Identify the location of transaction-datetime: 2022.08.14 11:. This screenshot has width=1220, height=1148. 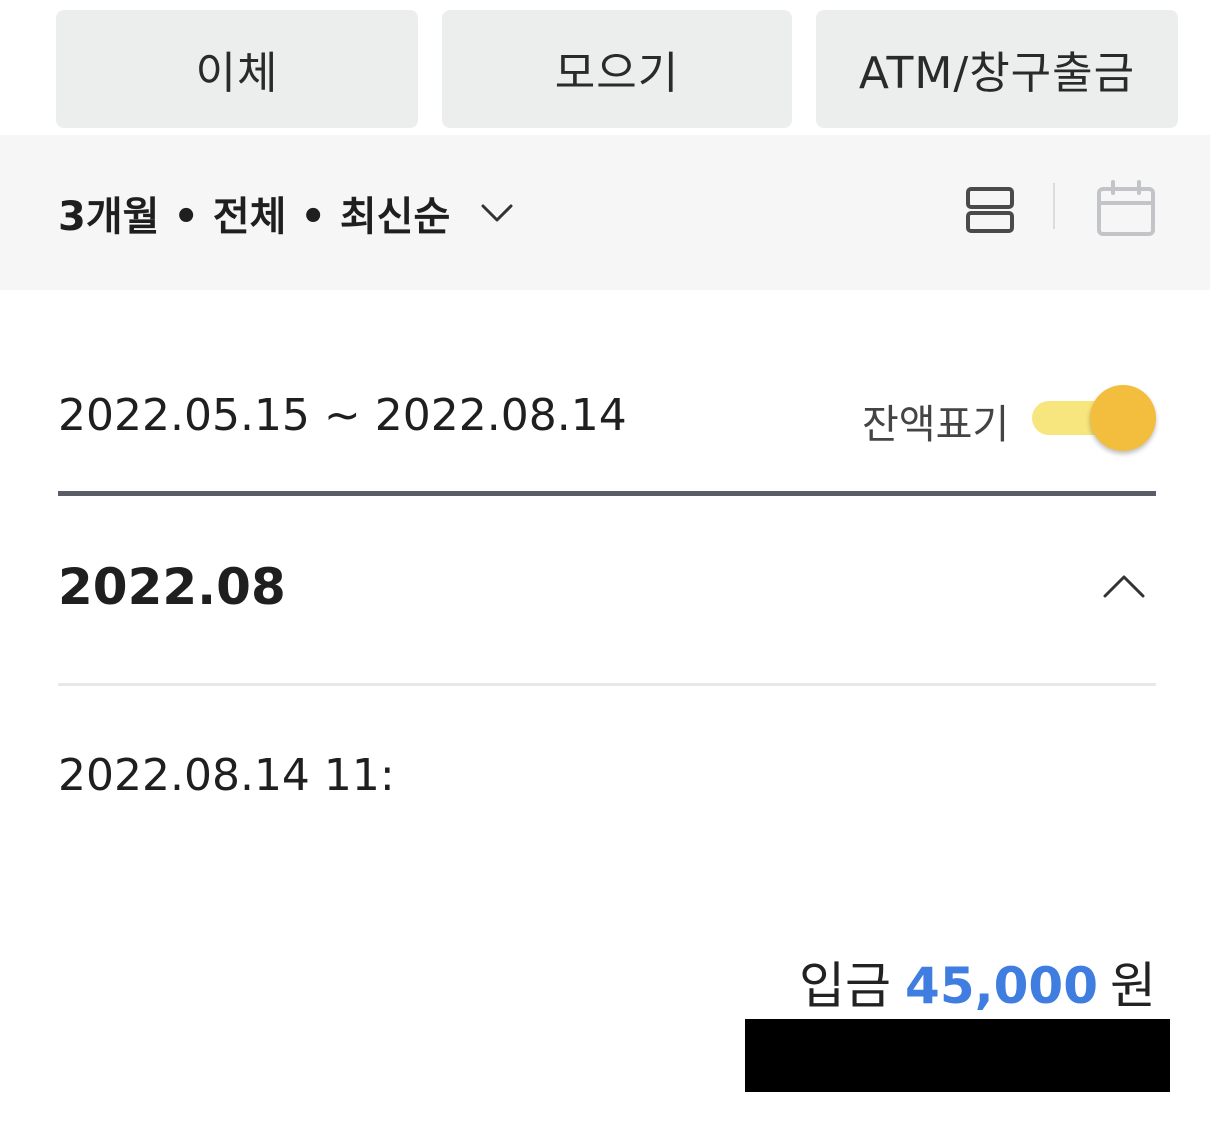
(226, 775).